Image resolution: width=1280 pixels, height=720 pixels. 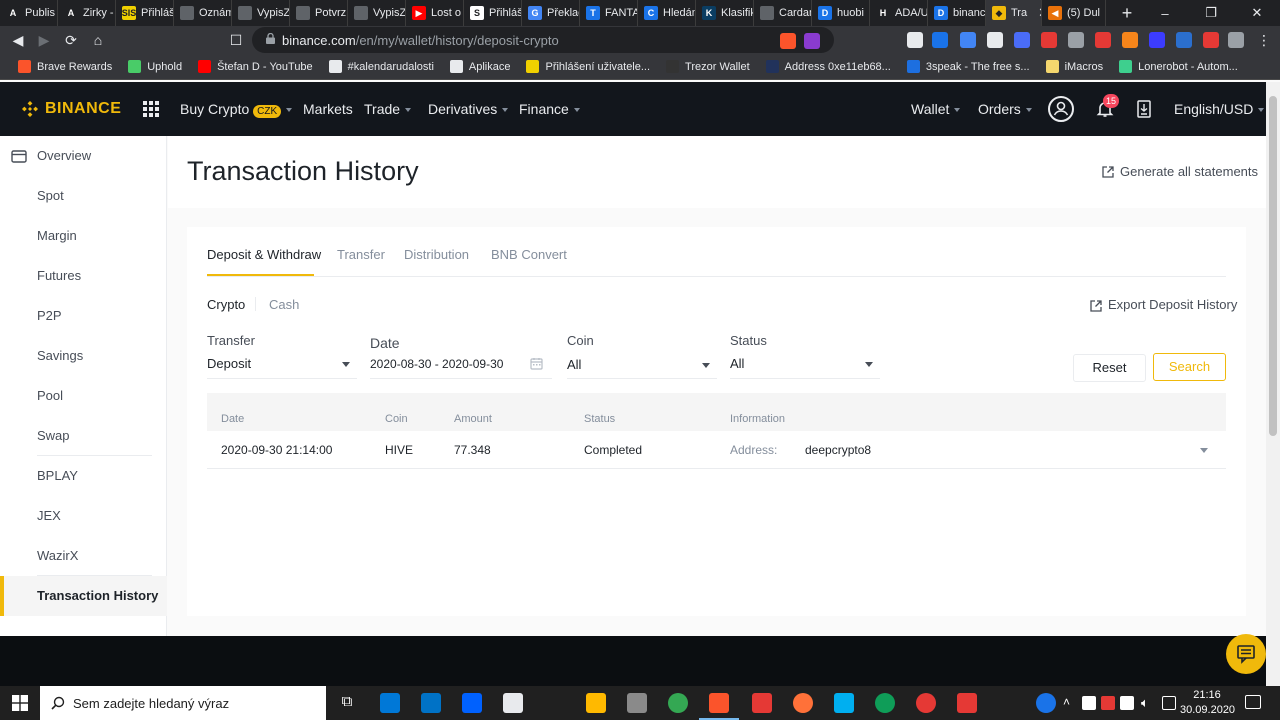 I want to click on skype-app-icon, so click(x=844, y=703).